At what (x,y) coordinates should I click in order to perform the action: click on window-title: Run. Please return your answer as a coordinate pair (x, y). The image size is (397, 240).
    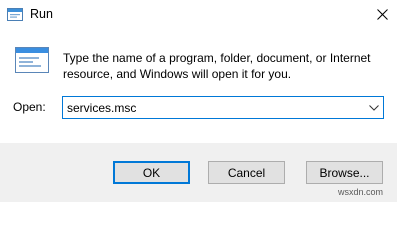
    Looking at the image, I should click on (41, 14).